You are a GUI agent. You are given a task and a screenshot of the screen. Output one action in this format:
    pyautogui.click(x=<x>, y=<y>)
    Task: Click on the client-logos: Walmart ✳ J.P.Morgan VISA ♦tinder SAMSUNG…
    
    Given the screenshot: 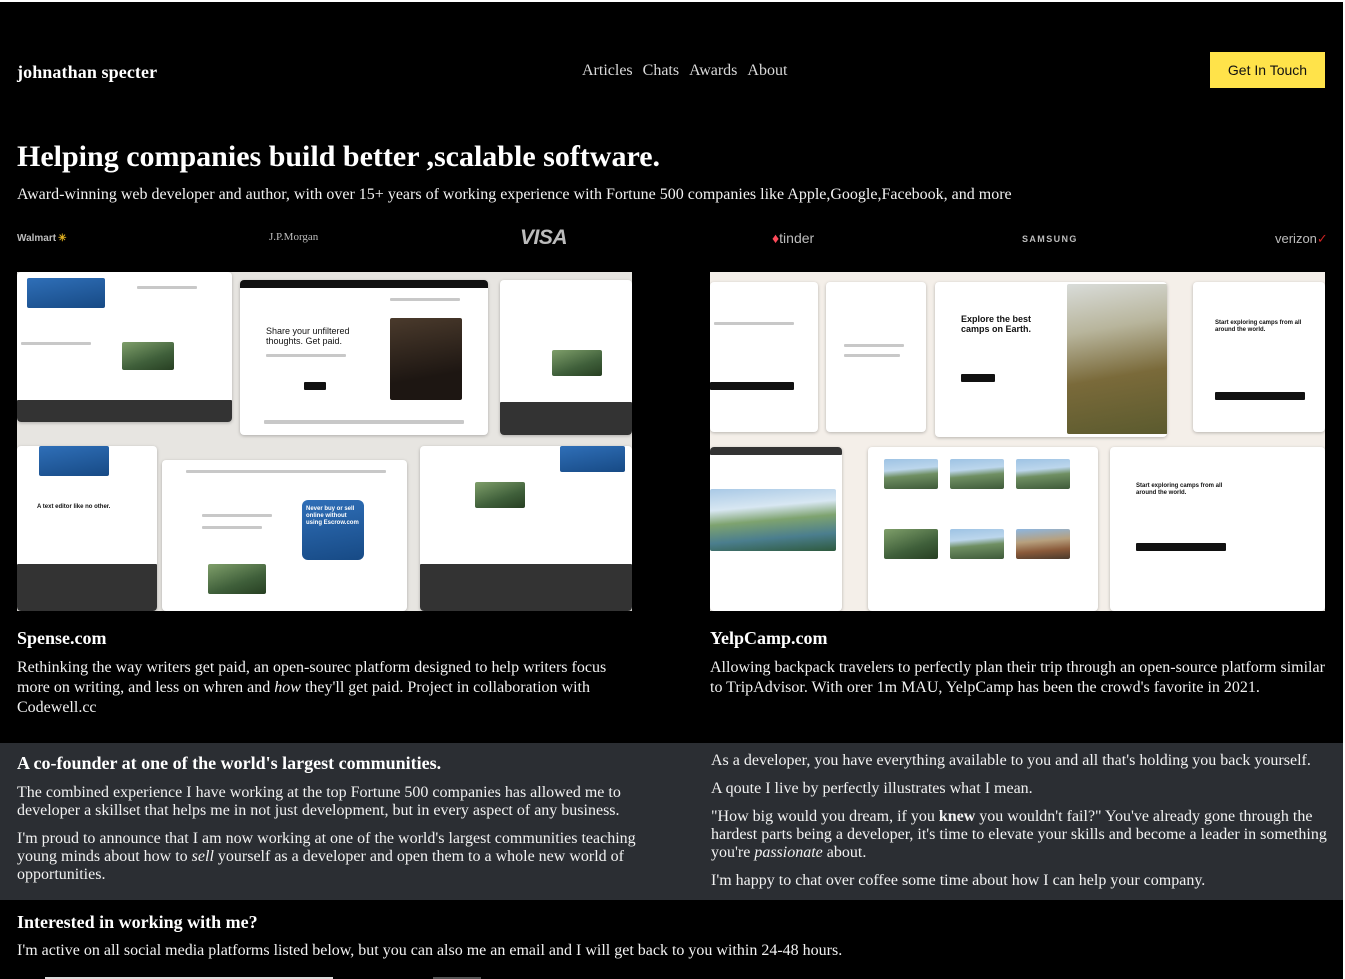 What is the action you would take?
    pyautogui.click(x=672, y=238)
    